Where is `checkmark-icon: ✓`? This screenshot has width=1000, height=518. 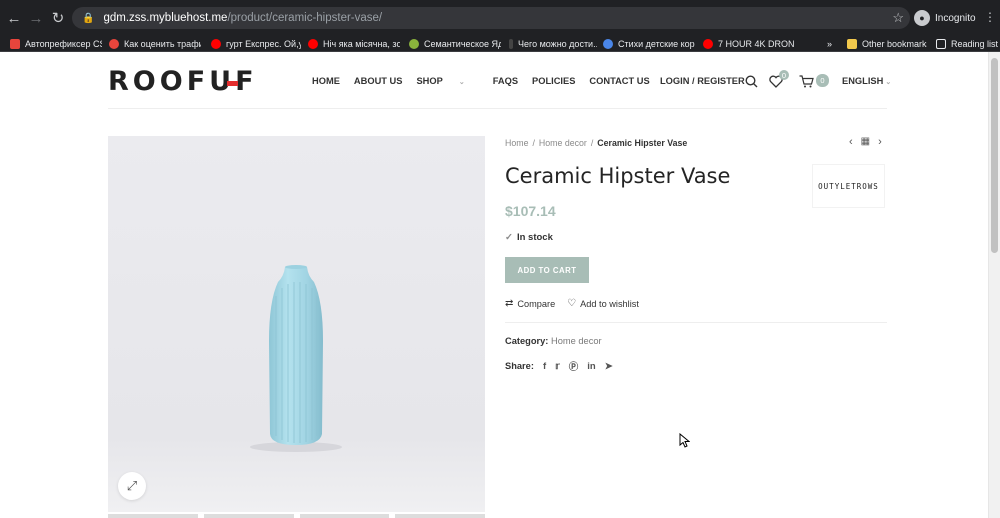
checkmark-icon: ✓ is located at coordinates (509, 237).